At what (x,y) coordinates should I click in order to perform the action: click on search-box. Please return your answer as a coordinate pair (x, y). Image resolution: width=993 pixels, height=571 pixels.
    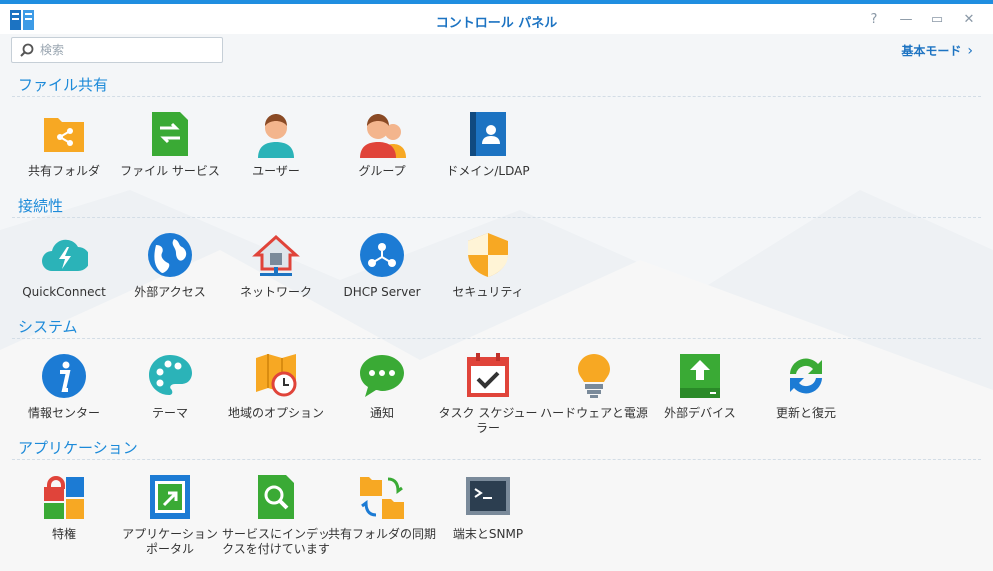
    Looking at the image, I should click on (117, 50).